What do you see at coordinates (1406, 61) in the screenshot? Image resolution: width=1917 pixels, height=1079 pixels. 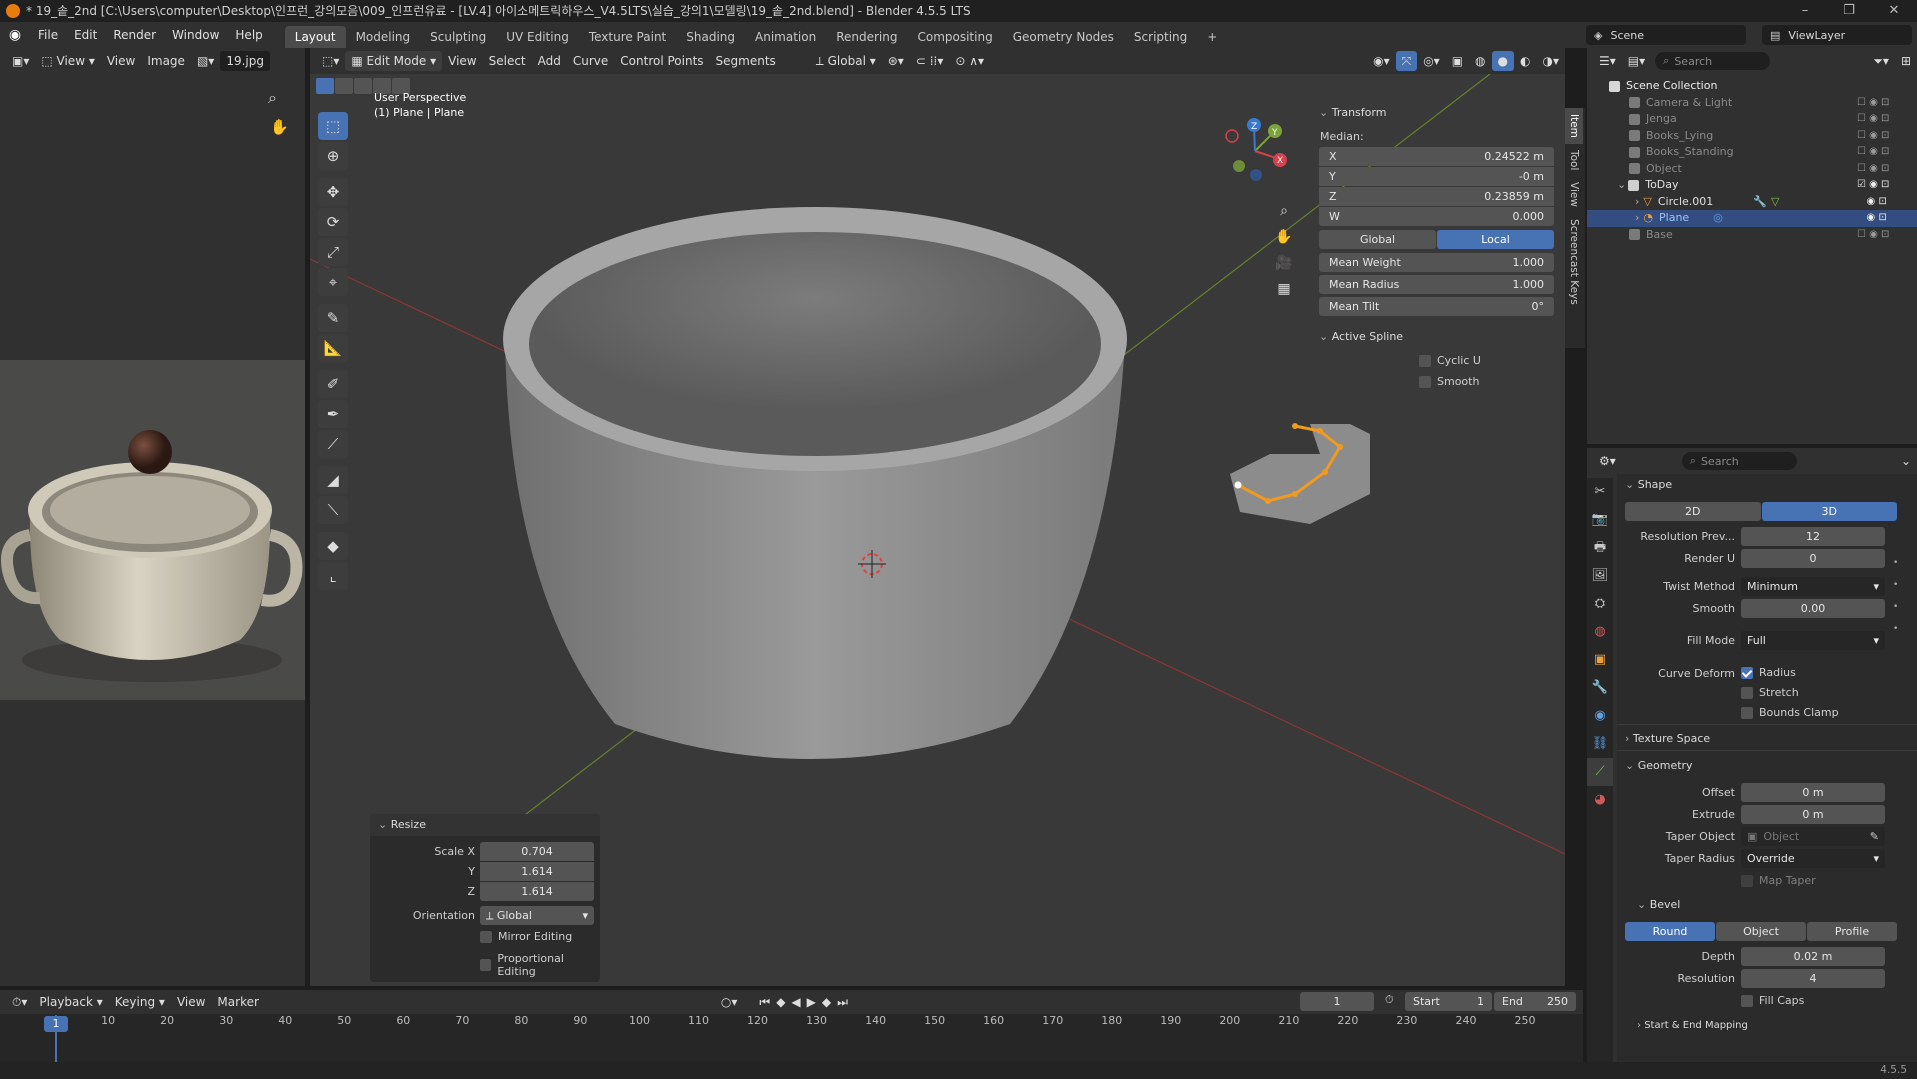 I see `gizmo-toggle-icon: ⤧` at bounding box center [1406, 61].